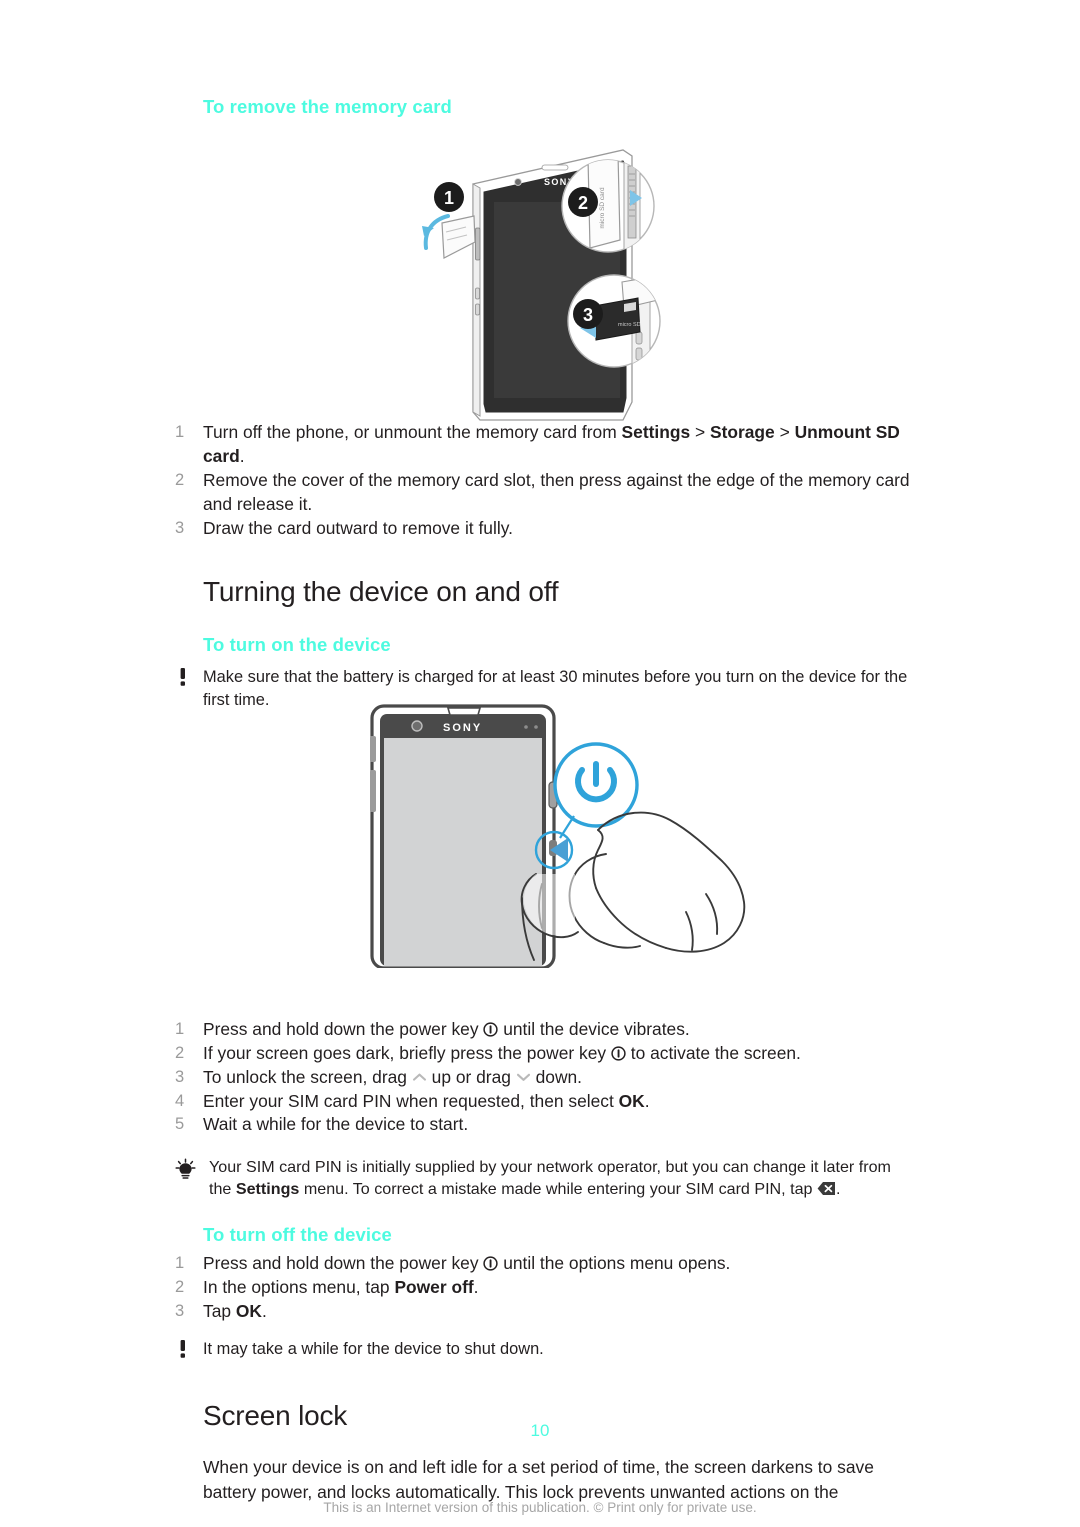  What do you see at coordinates (180, 1100) in the screenshot?
I see `step-number: 4` at bounding box center [180, 1100].